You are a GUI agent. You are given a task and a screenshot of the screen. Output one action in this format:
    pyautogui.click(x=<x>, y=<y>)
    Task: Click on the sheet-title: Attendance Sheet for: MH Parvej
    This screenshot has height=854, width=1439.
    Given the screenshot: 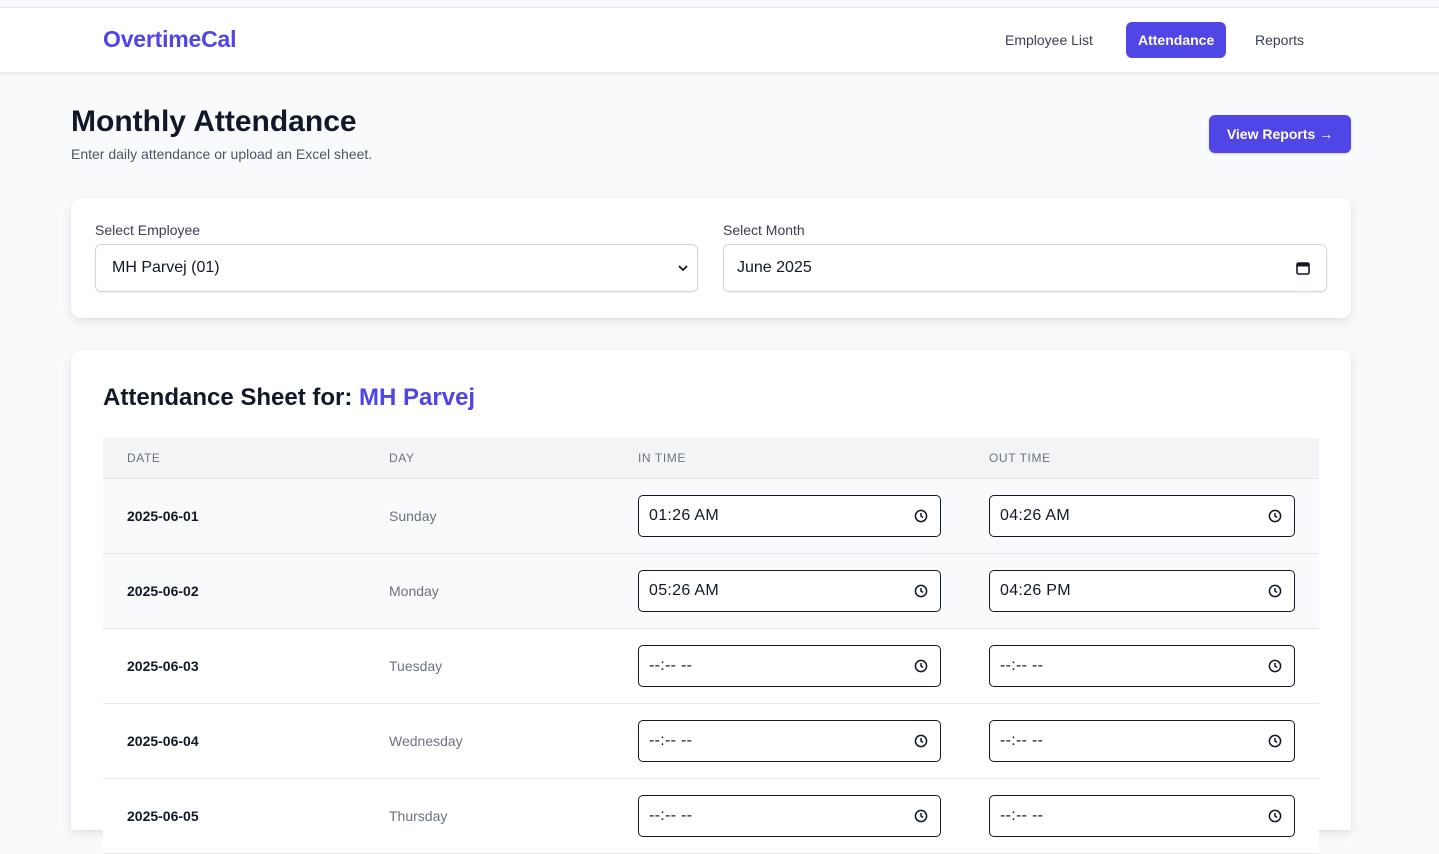 What is the action you would take?
    pyautogui.click(x=289, y=398)
    